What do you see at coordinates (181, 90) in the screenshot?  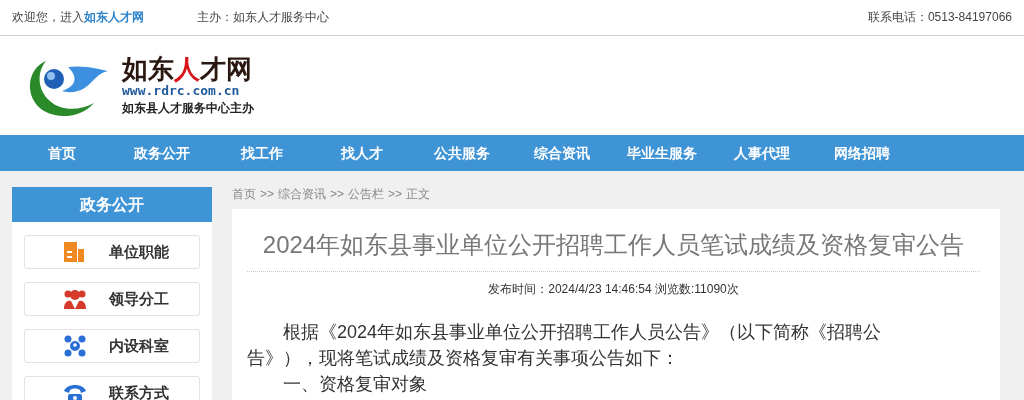 I see `logo-url: www.rdrc.com.cn` at bounding box center [181, 90].